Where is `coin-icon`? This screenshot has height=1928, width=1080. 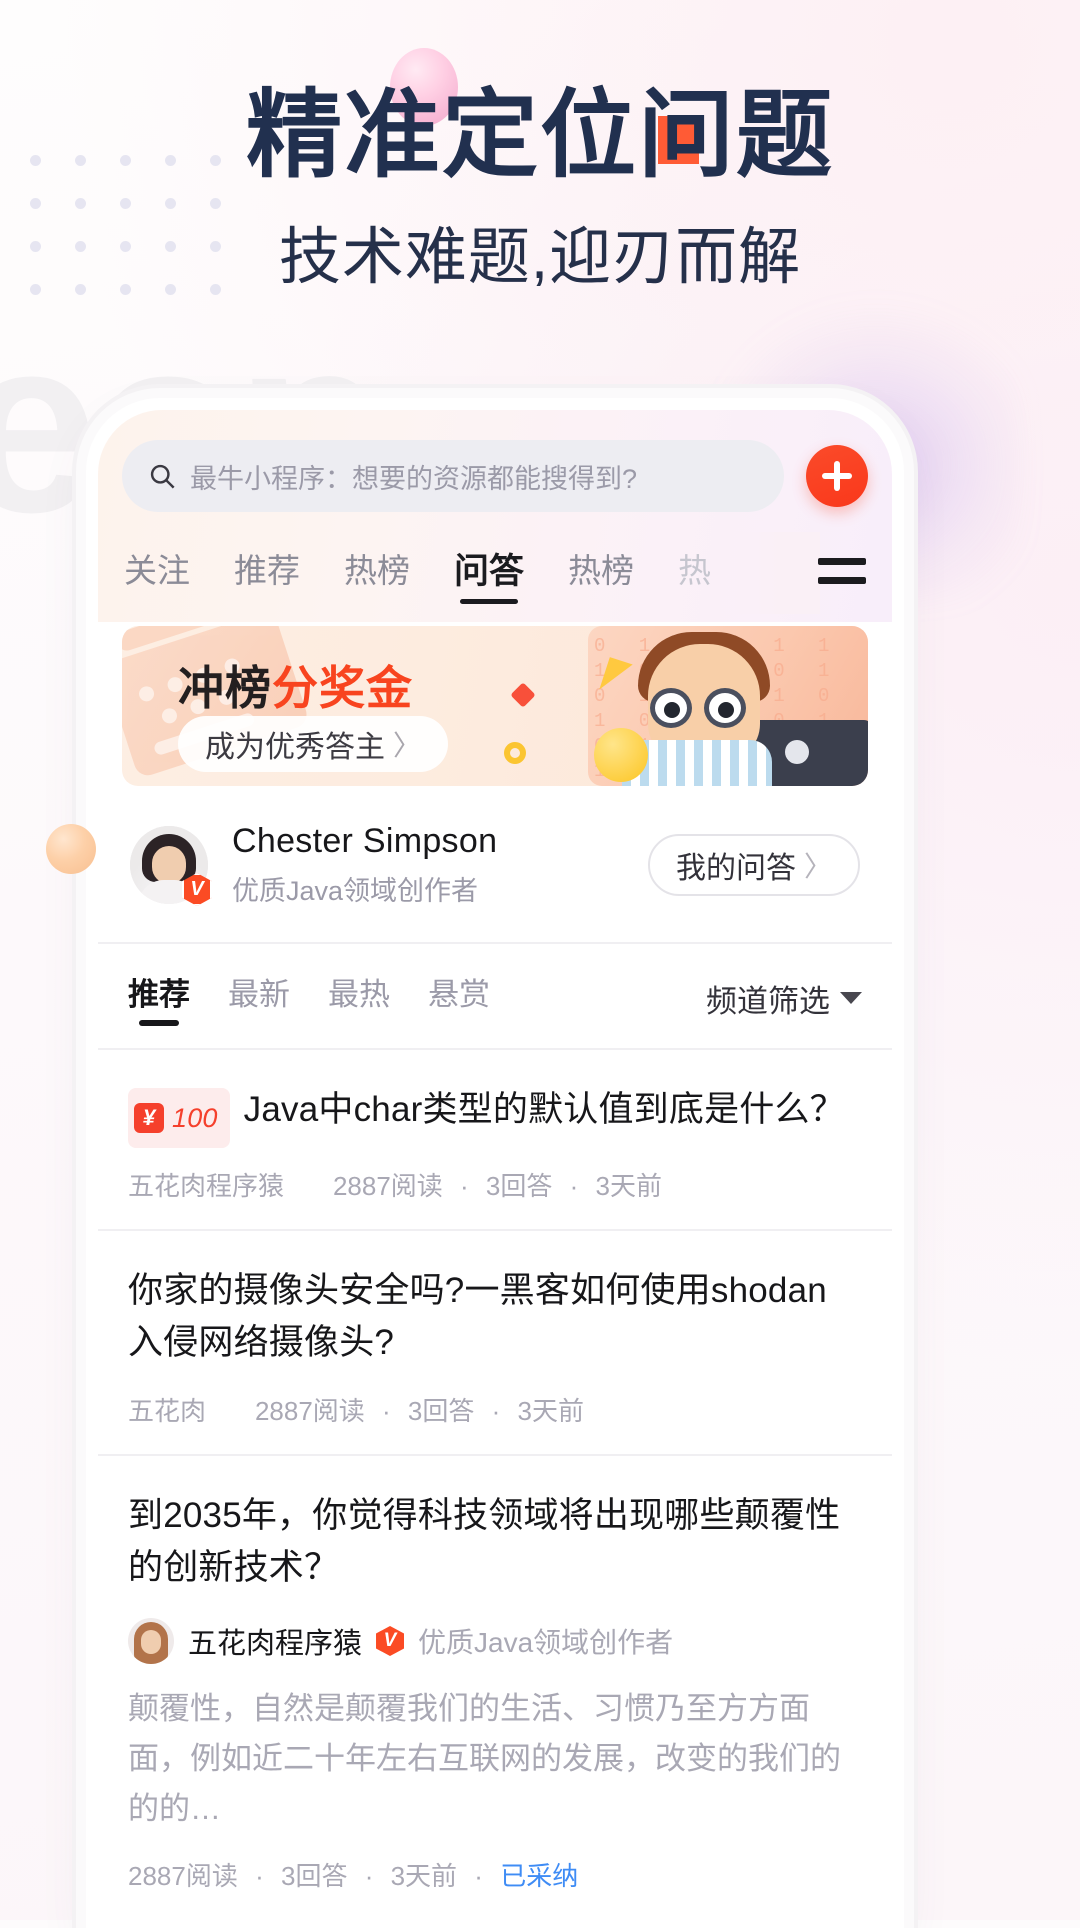
coin-icon is located at coordinates (621, 755).